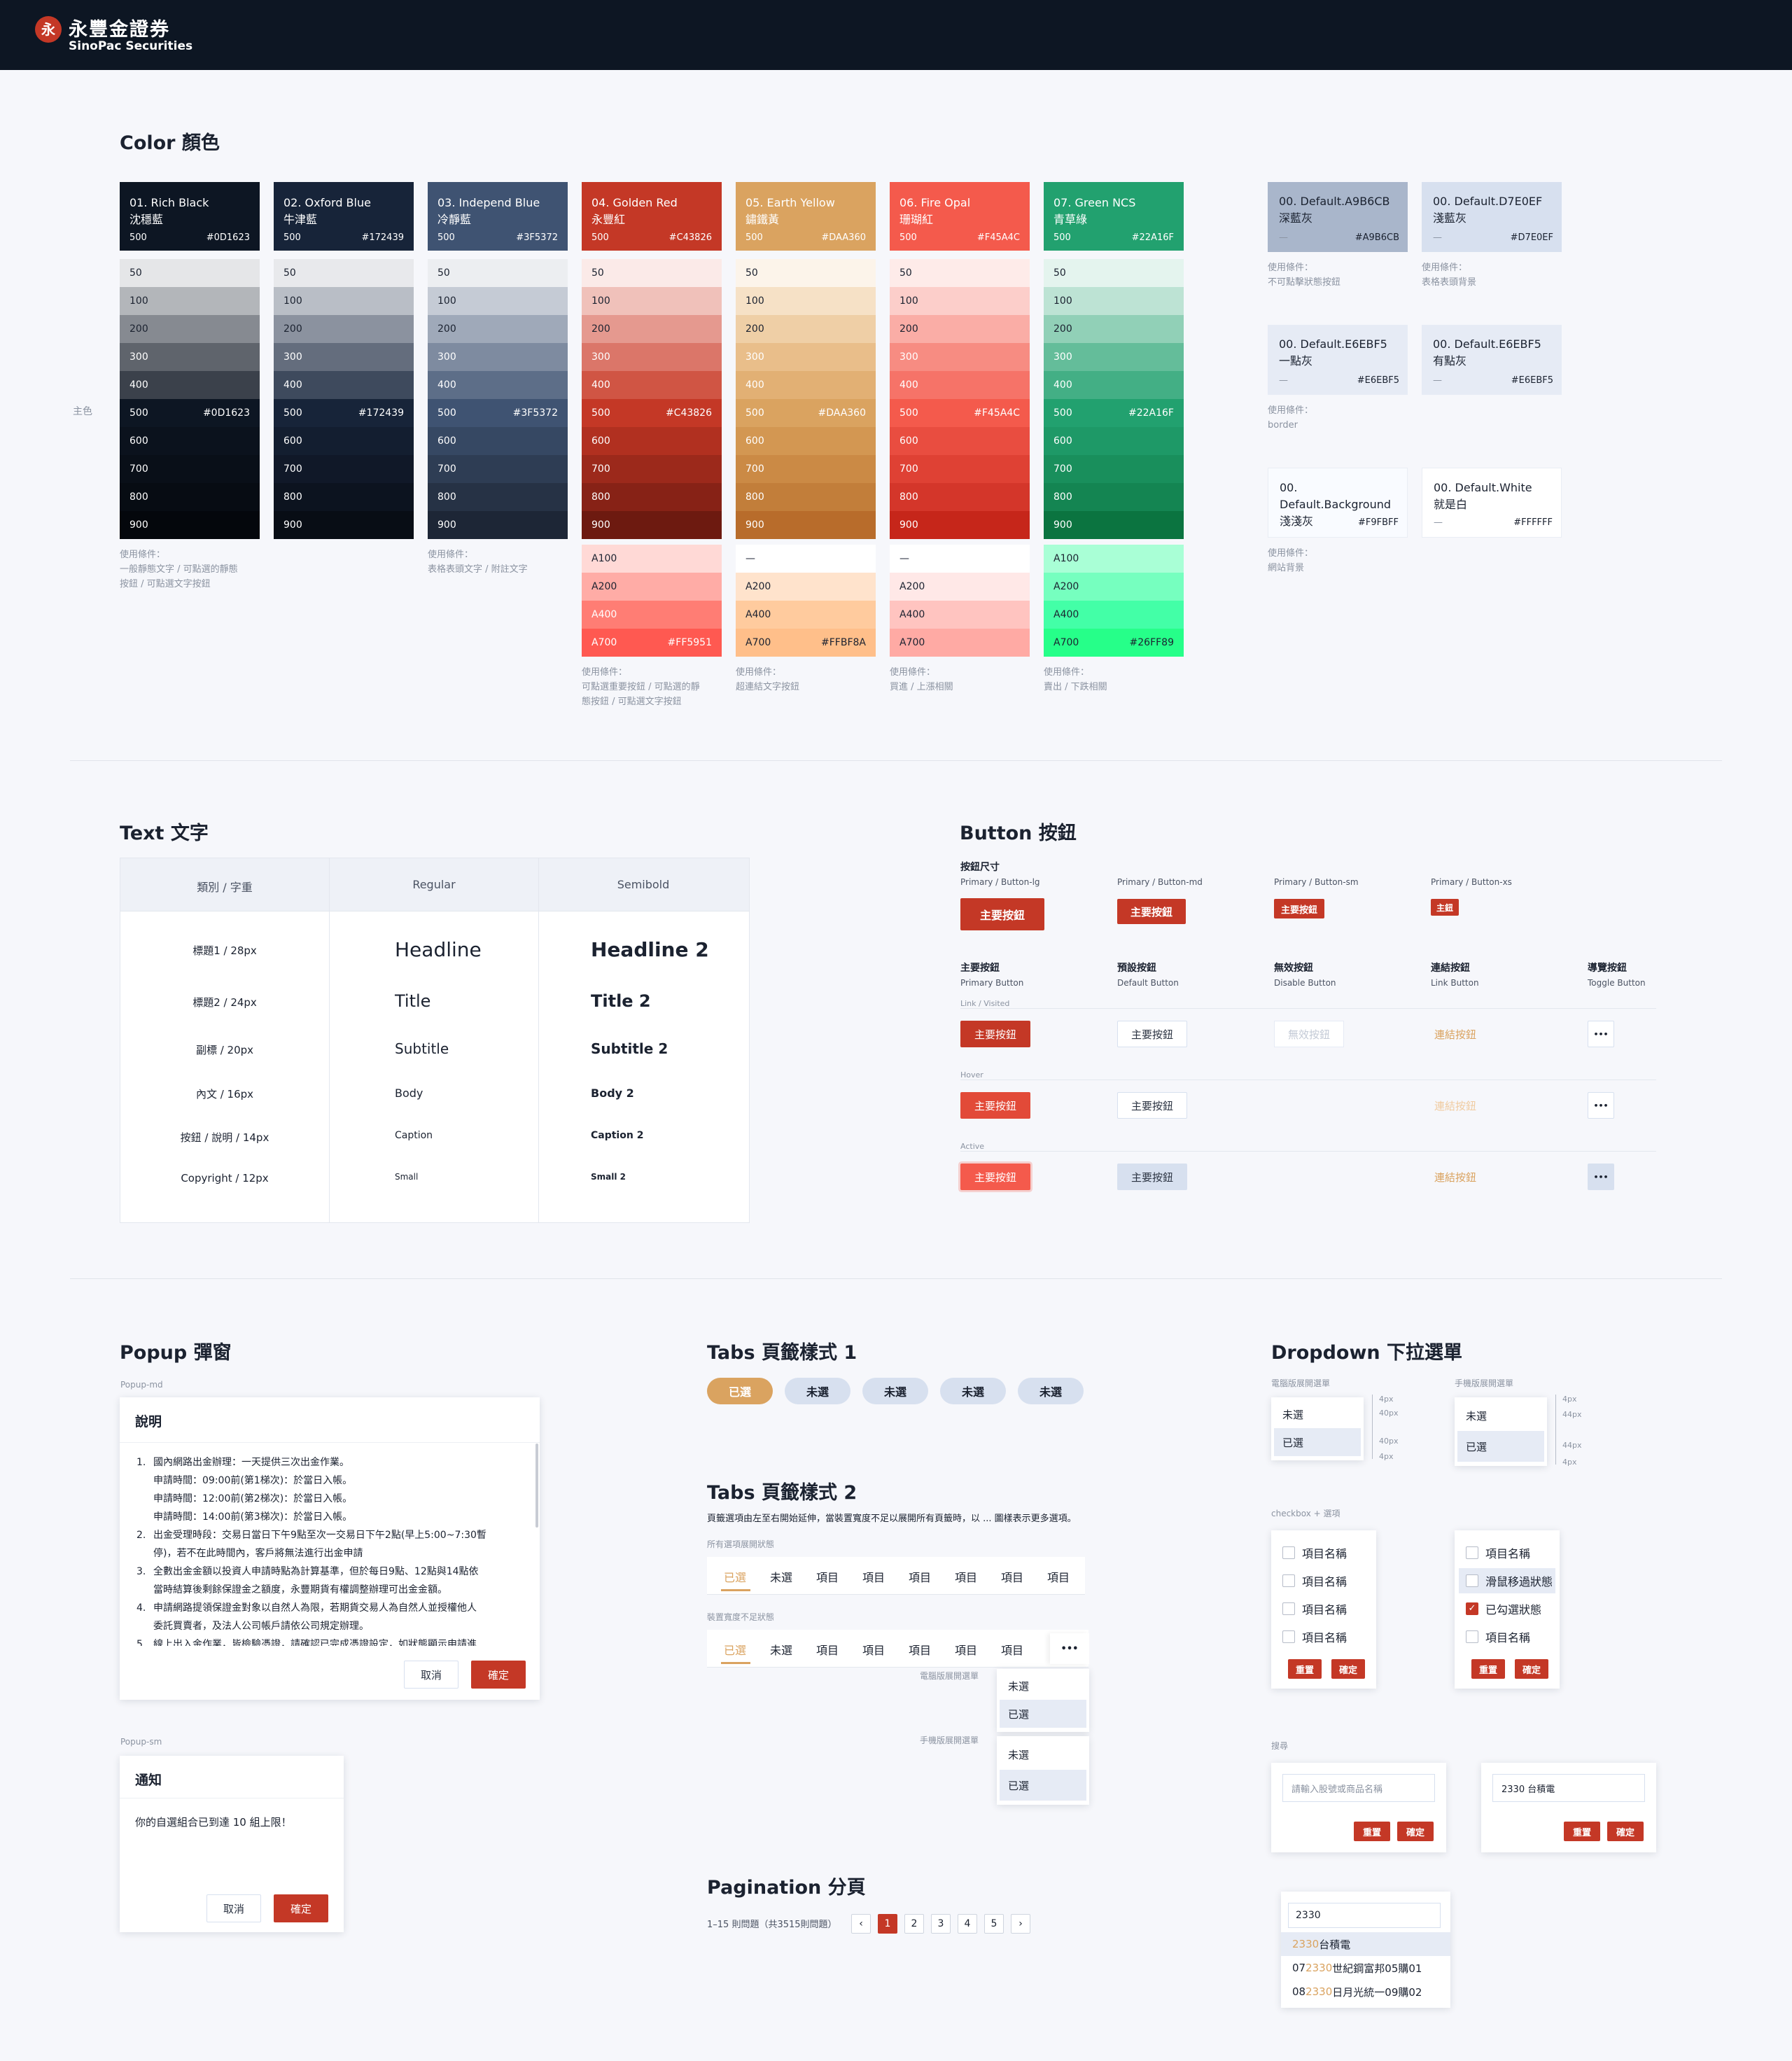 This screenshot has width=1792, height=2061. Describe the element at coordinates (1365, 1992) in the screenshot. I see `autocomplete-option: 08 2330 日月光統一09購02` at that location.